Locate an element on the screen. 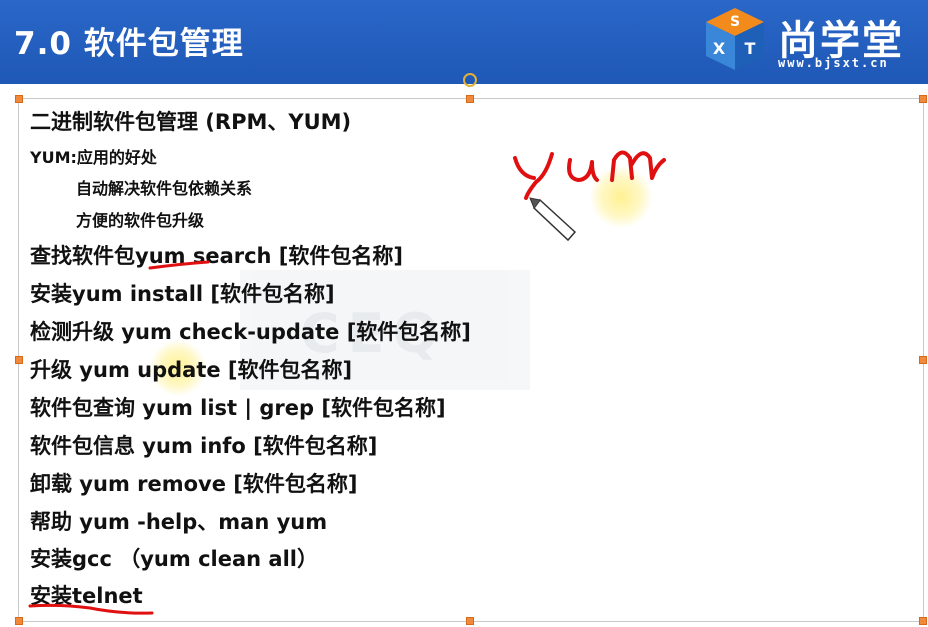  text-line-yum-remove: 卸载 yum remove [软件包名称] is located at coordinates (194, 484).